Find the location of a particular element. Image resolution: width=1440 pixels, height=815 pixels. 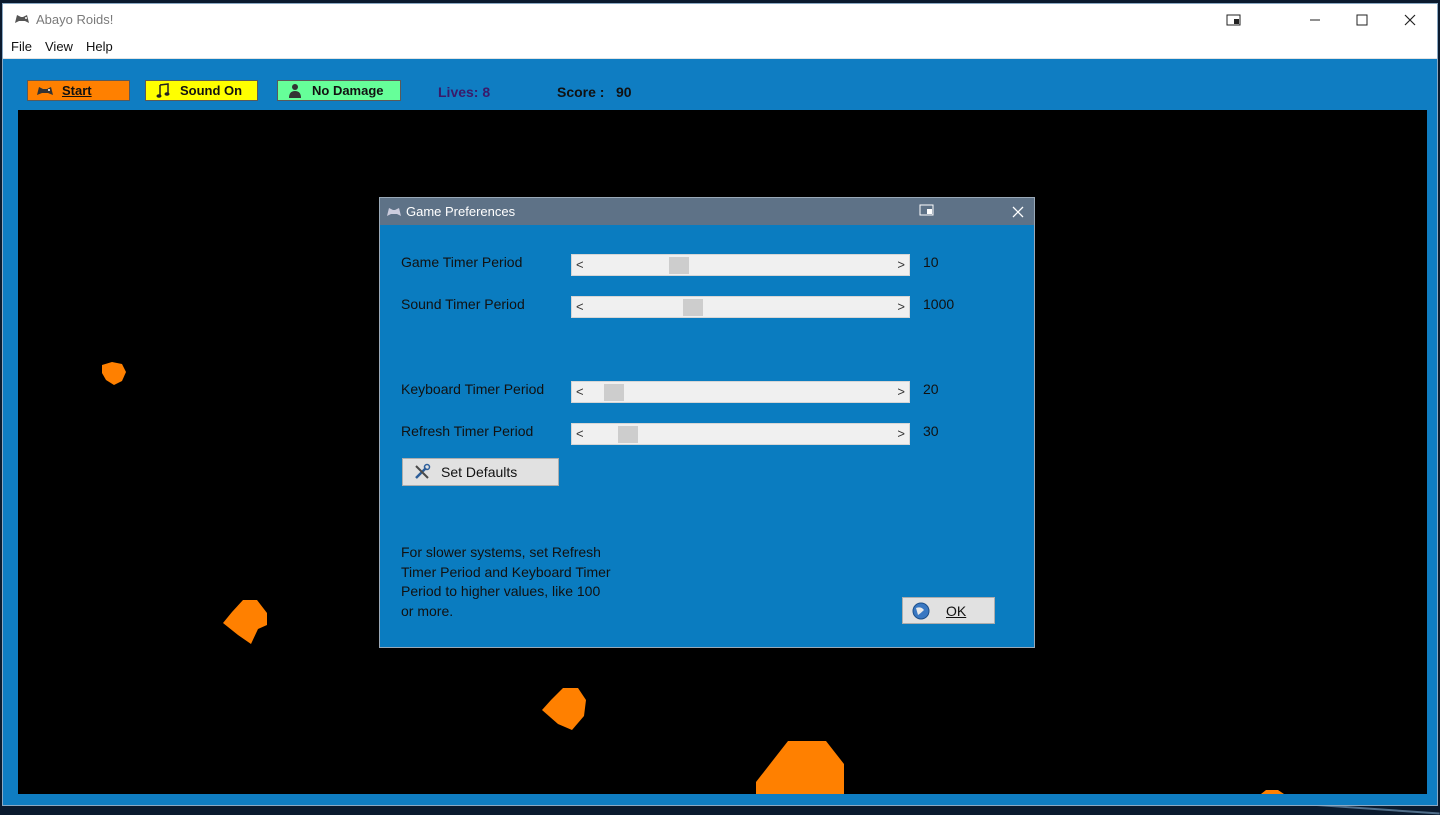

keyboard-timer-scrollbar: < > is located at coordinates (740, 392).